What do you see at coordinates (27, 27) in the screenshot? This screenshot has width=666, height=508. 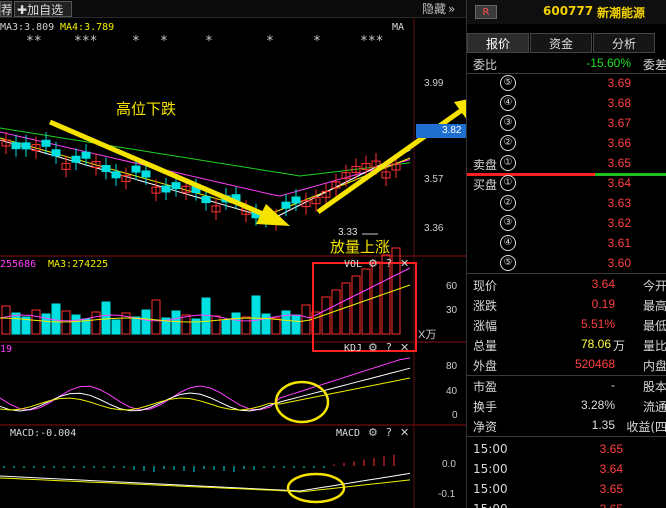 I see `ma3-legend: MA3:3.809` at bounding box center [27, 27].